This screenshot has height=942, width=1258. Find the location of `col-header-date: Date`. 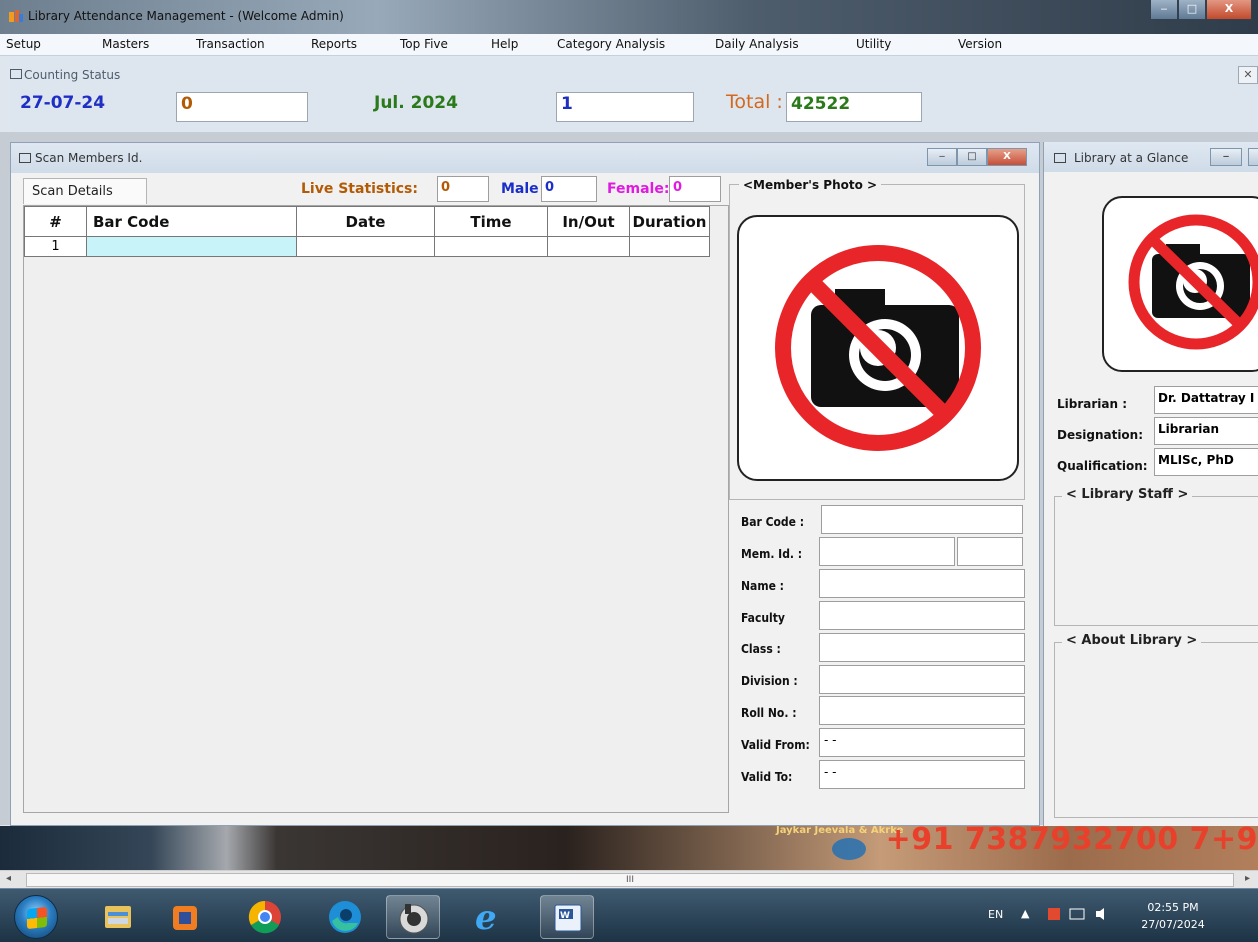

col-header-date: Date is located at coordinates (365, 221).